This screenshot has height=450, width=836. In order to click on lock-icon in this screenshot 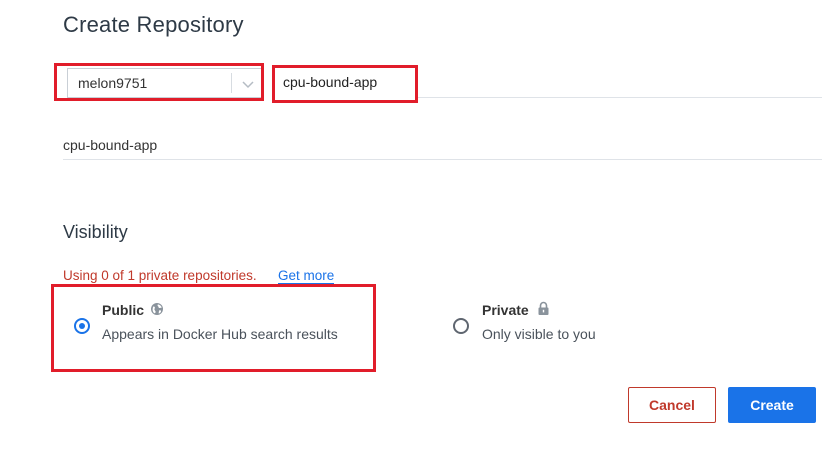, I will do `click(543, 308)`.